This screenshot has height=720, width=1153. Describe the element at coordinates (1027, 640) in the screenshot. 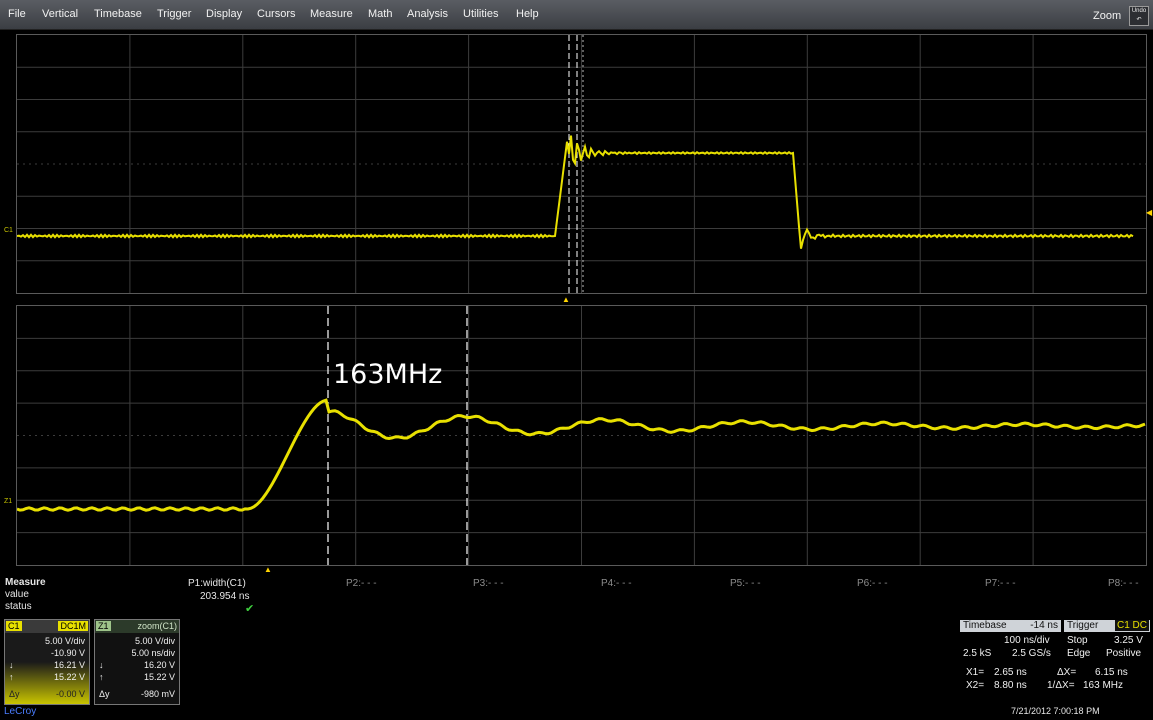

I see `timebase-per-div: 100 ns/div` at that location.